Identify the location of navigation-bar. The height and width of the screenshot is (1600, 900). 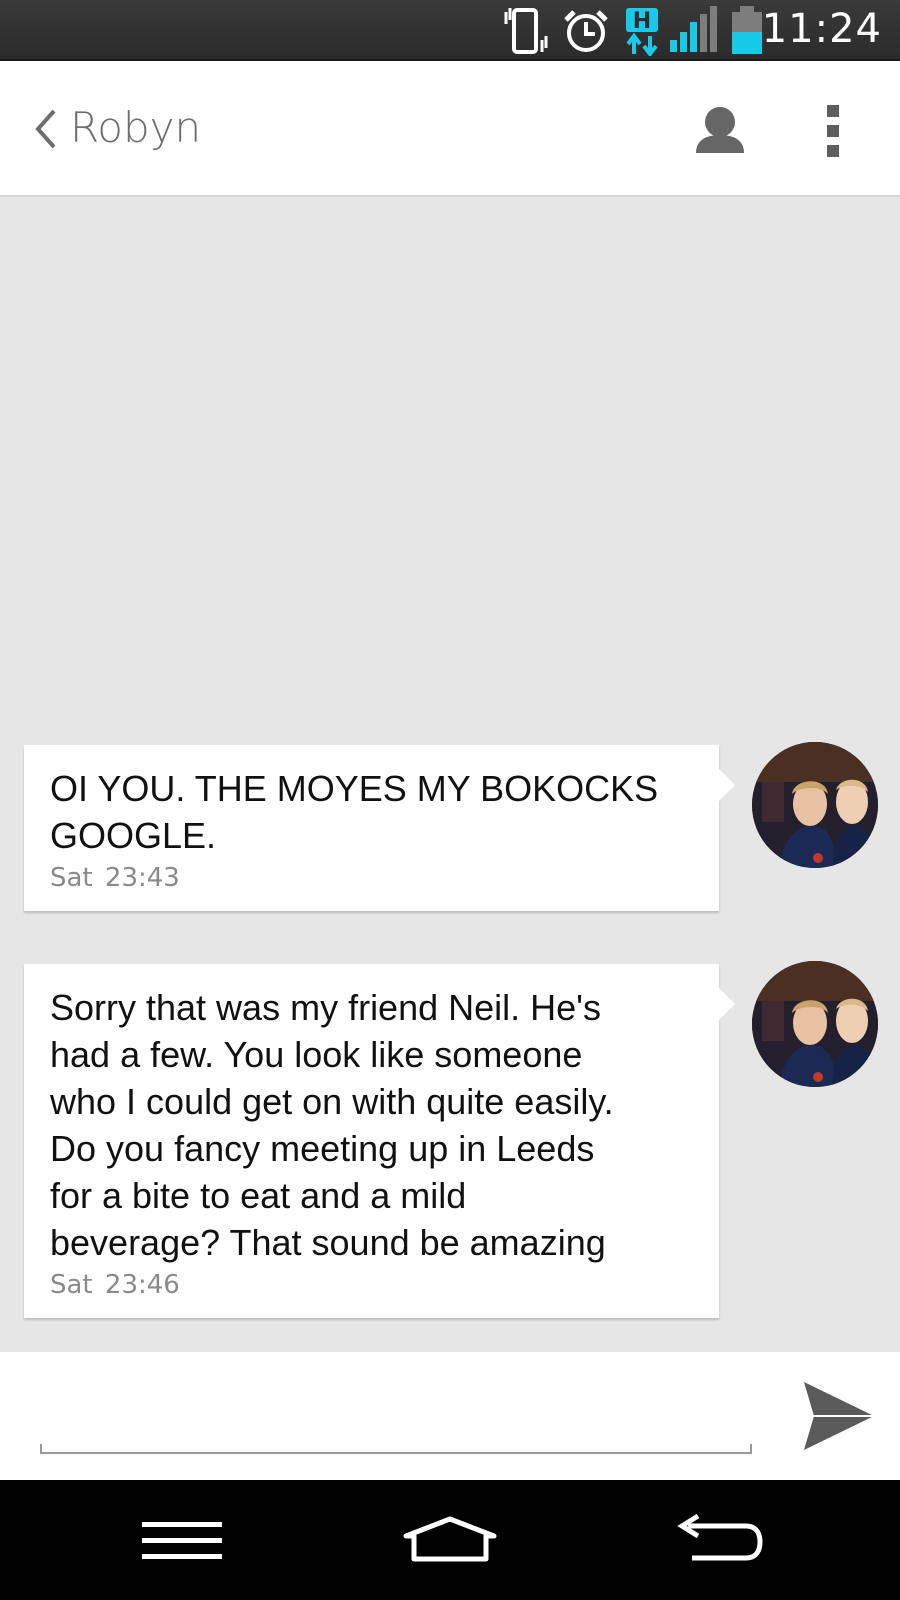
(450, 1540).